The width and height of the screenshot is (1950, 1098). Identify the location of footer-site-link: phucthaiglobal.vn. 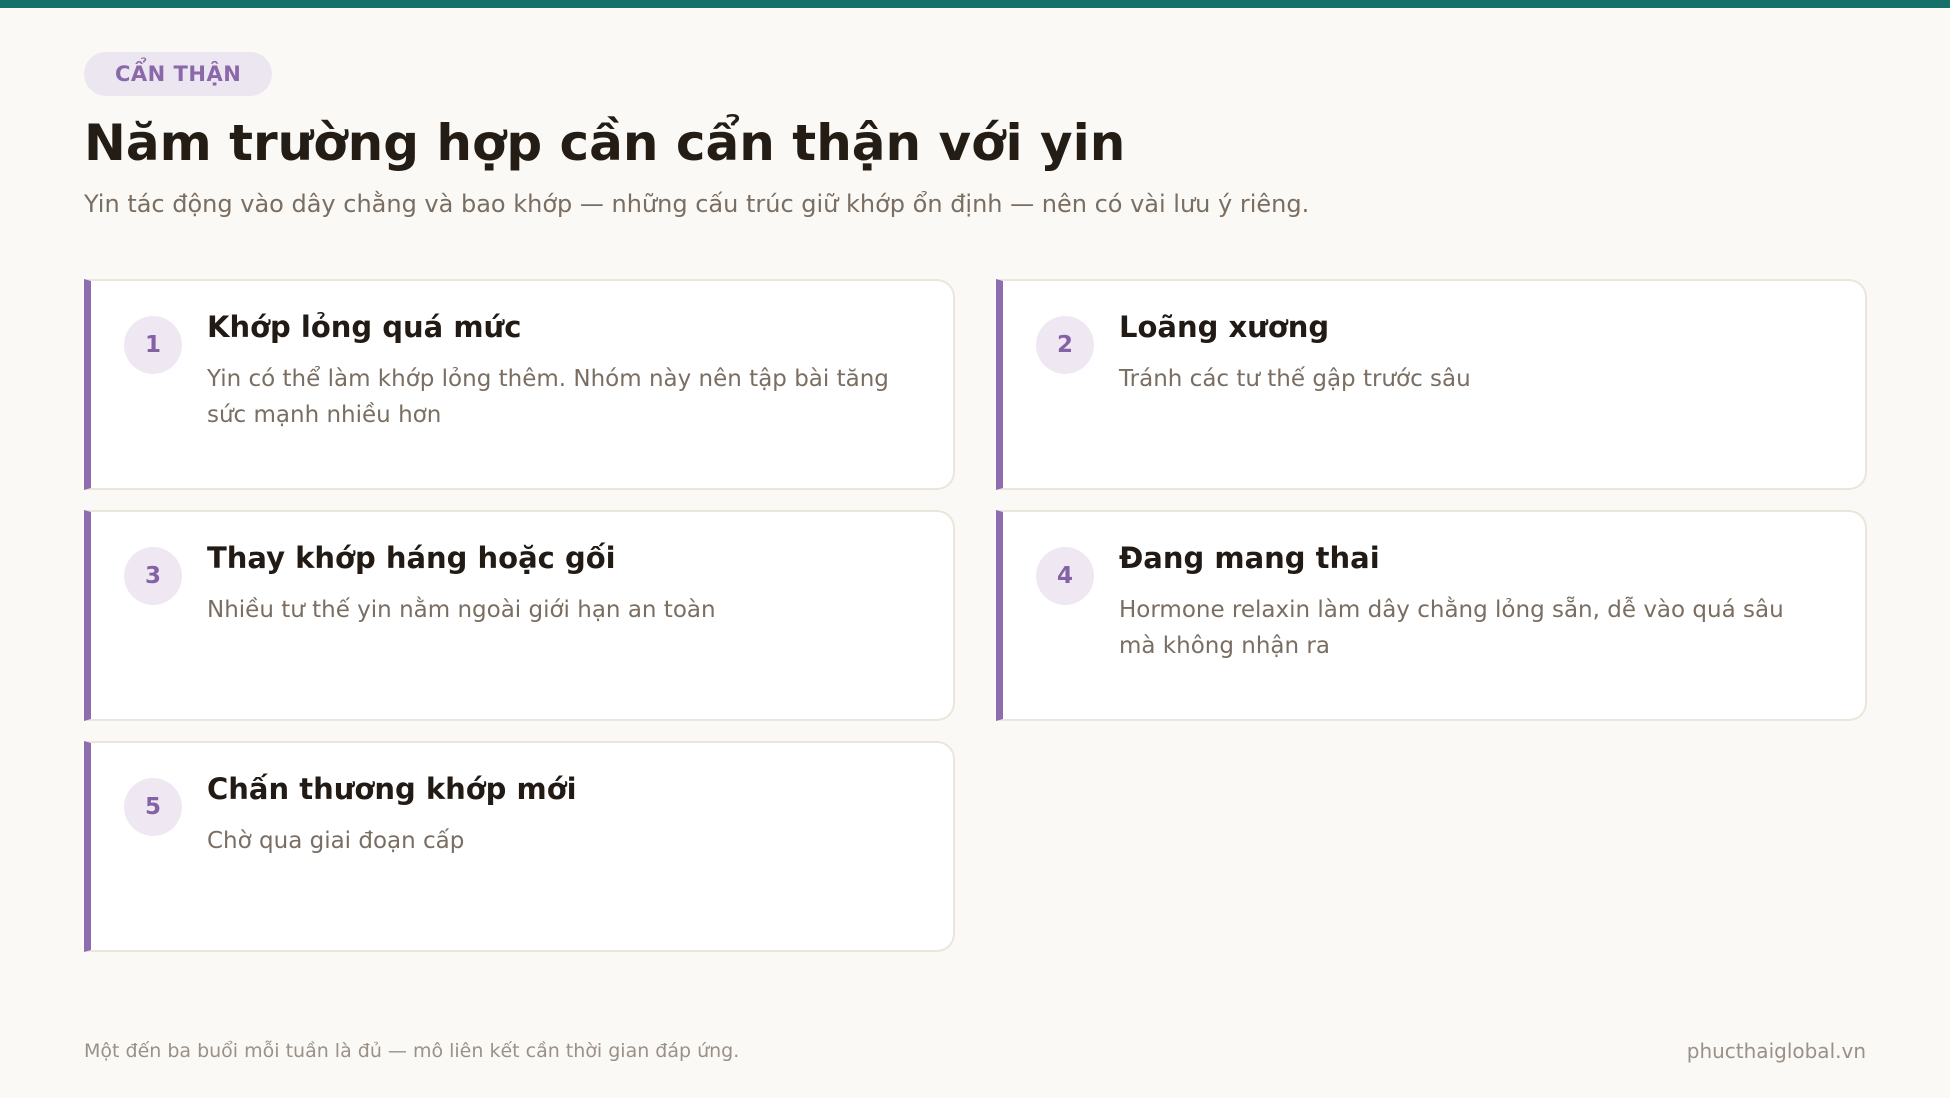
(1776, 1051).